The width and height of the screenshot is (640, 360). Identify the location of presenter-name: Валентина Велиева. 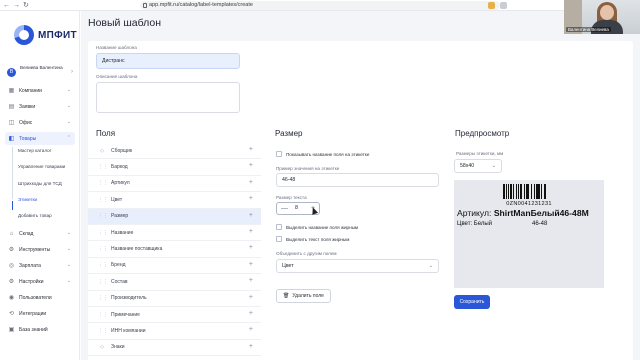
(588, 29).